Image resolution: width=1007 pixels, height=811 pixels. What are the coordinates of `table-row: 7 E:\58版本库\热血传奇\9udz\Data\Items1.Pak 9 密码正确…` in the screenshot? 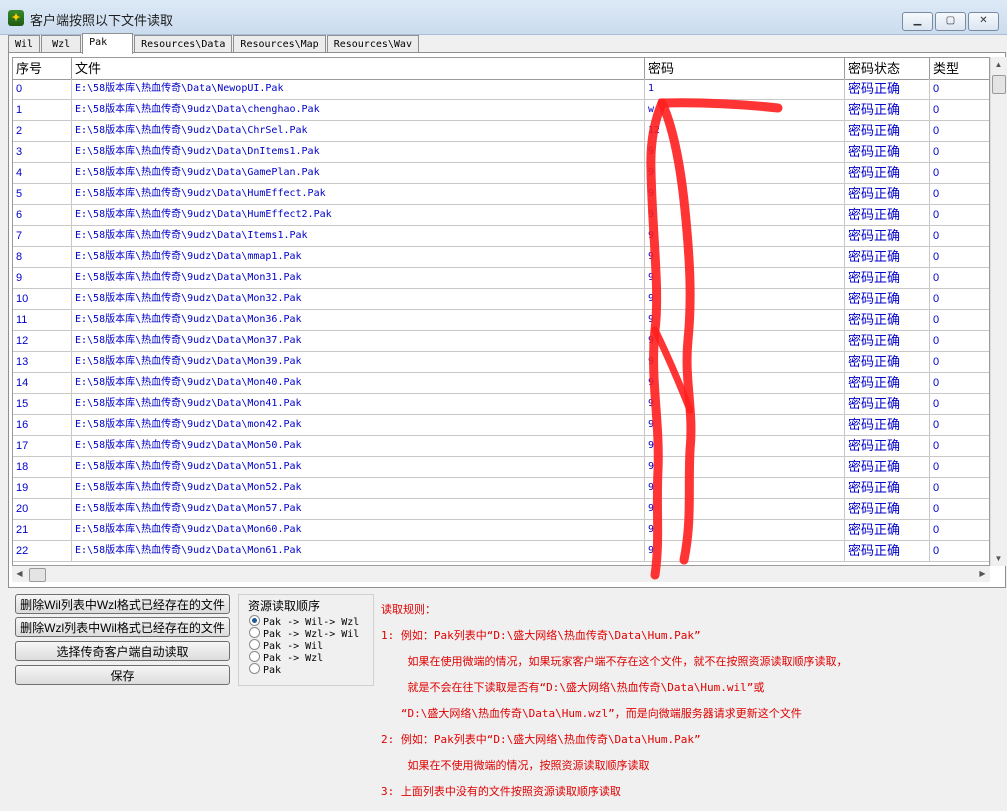 It's located at (501, 236).